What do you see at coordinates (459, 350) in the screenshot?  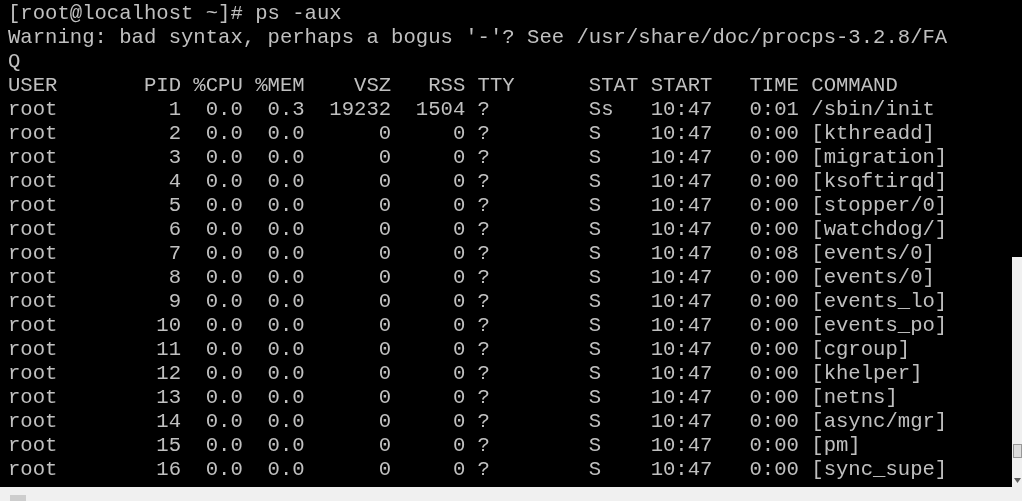 I see `terminal-line: root 11 0.0 0.0 0 0 ? S 10:47 0:00 [cgroup]` at bounding box center [459, 350].